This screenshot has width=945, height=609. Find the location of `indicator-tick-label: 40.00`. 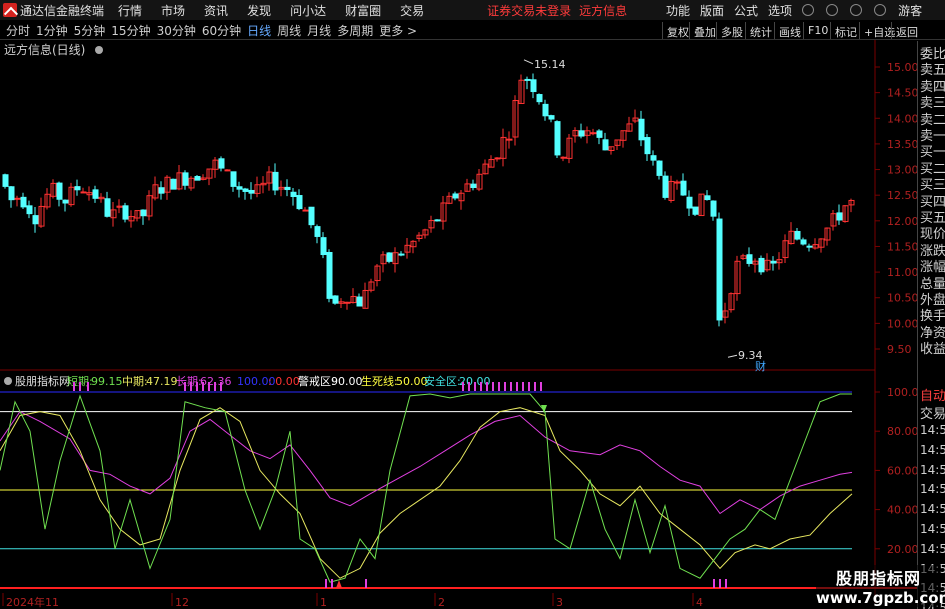

indicator-tick-label: 40.00 is located at coordinates (902, 510).